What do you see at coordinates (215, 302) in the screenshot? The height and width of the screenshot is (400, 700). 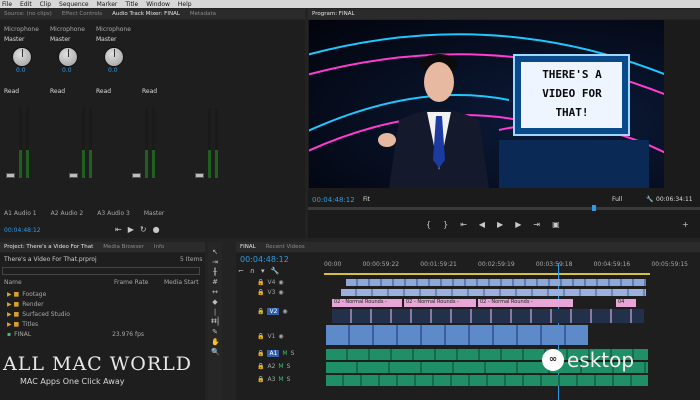 I see `razor-icon: ◆` at bounding box center [215, 302].